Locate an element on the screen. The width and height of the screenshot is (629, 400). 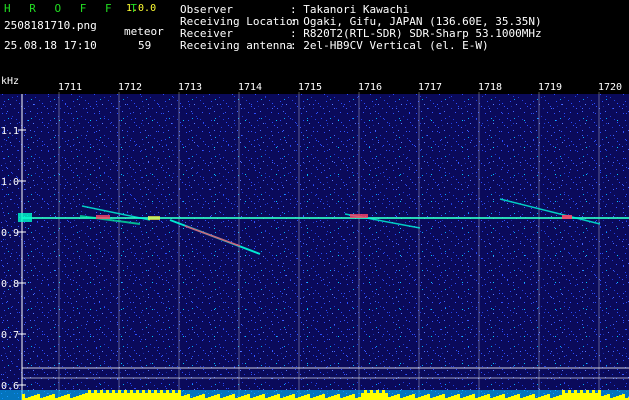
freq-label-0.9: 0.9 is located at coordinates (10, 233).